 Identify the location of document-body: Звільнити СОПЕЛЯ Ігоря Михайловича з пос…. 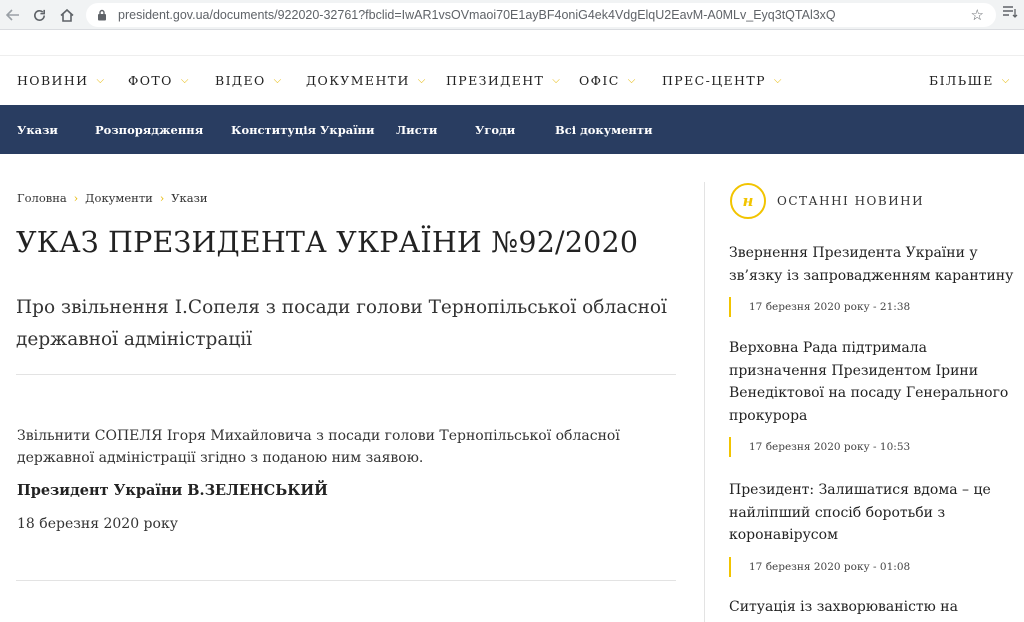
(318, 447).